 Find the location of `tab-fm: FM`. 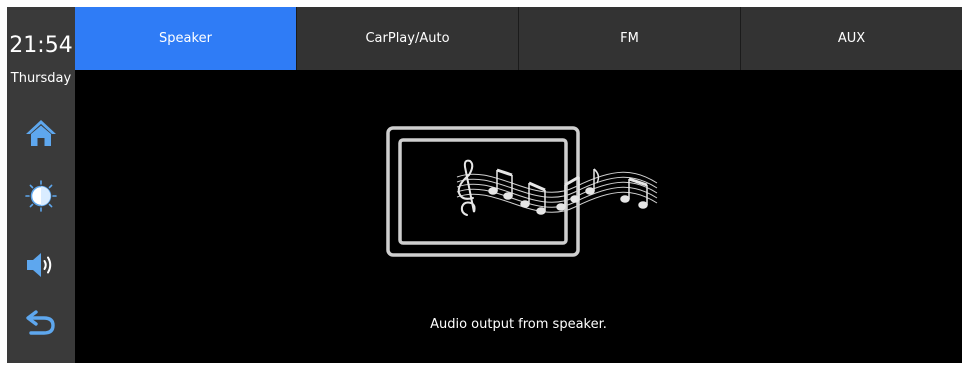

tab-fm: FM is located at coordinates (629, 38).